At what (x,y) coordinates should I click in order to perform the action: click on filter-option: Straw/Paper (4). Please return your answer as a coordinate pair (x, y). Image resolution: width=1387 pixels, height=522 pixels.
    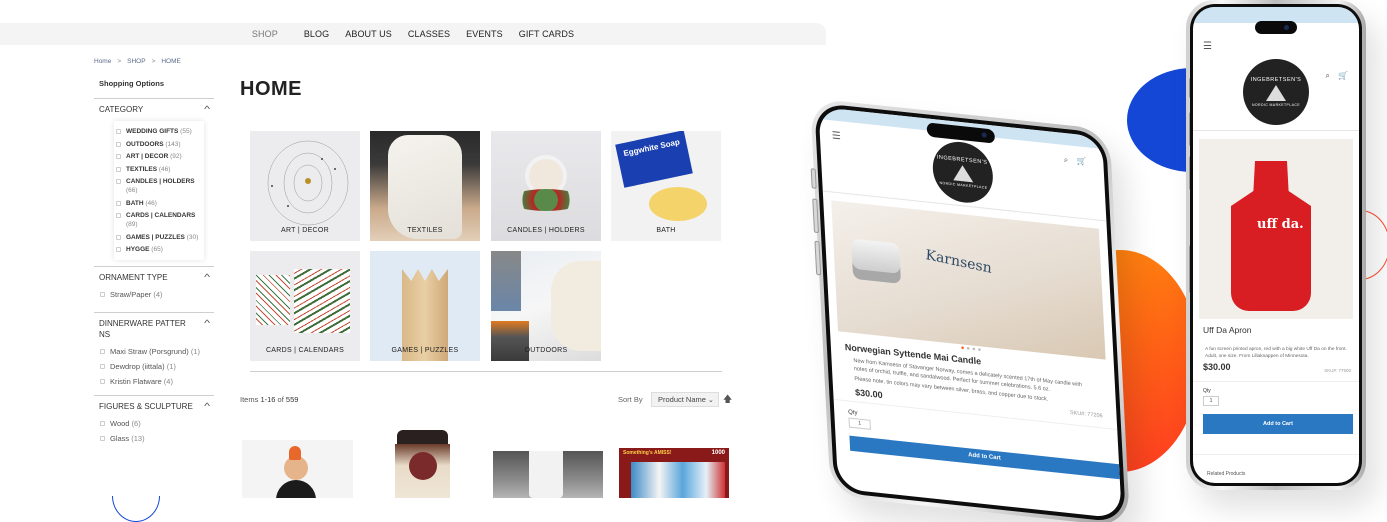
    Looking at the image, I should click on (154, 294).